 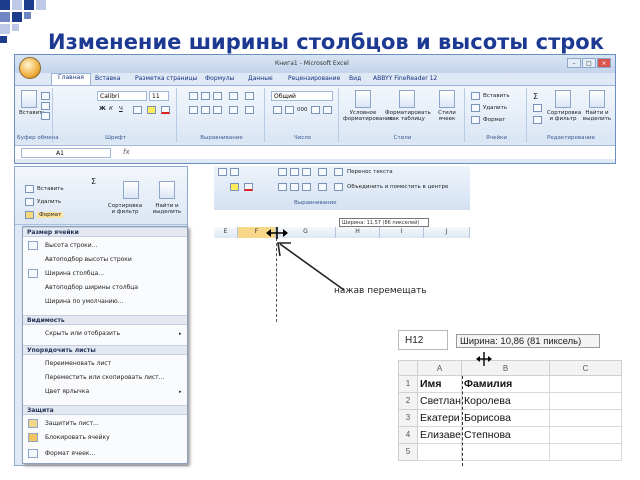 I want to click on name-box: A1, so click(x=66, y=153).